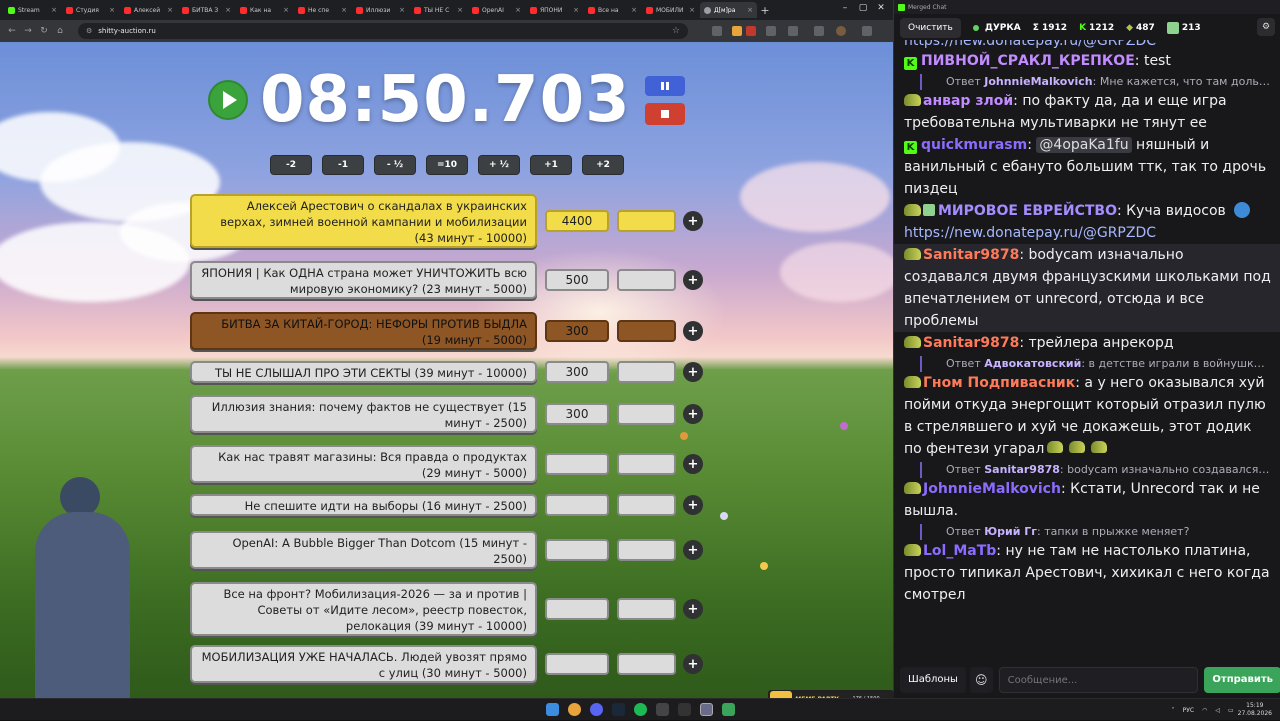 This screenshot has width=1280, height=721. What do you see at coordinates (867, 31) in the screenshot?
I see `menu-icon` at bounding box center [867, 31].